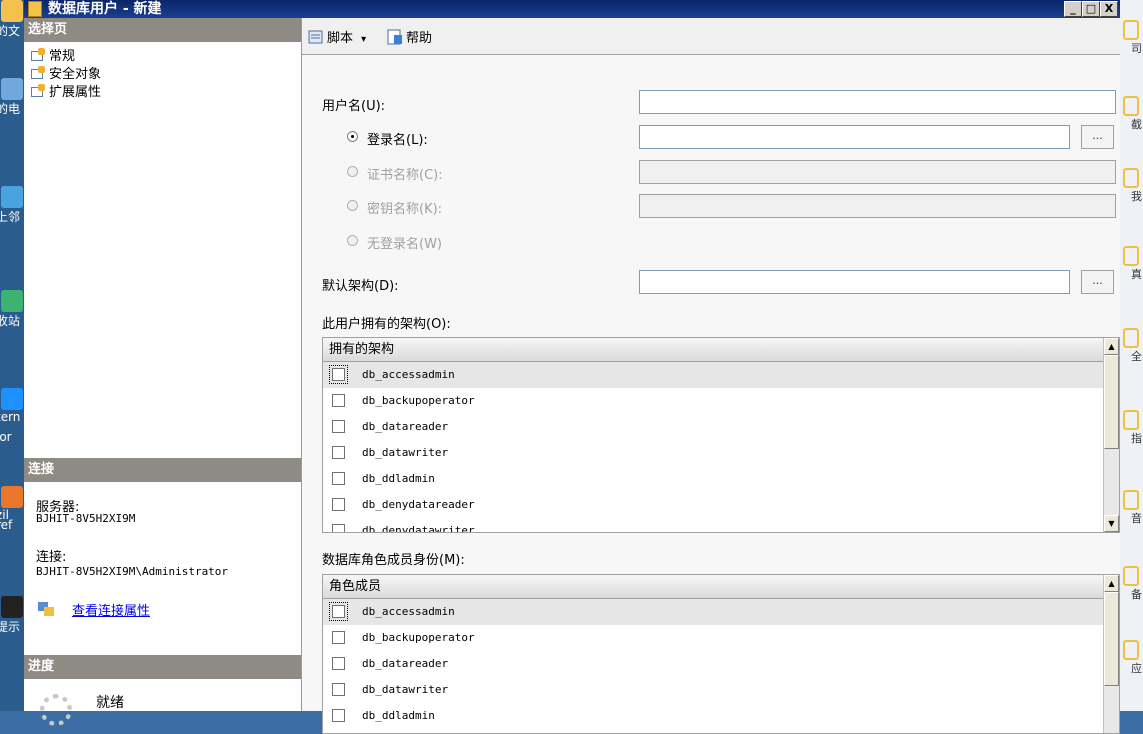 Image resolution: width=1143 pixels, height=734 pixels. I want to click on desktop-icon: 的文, so click(12, 19).